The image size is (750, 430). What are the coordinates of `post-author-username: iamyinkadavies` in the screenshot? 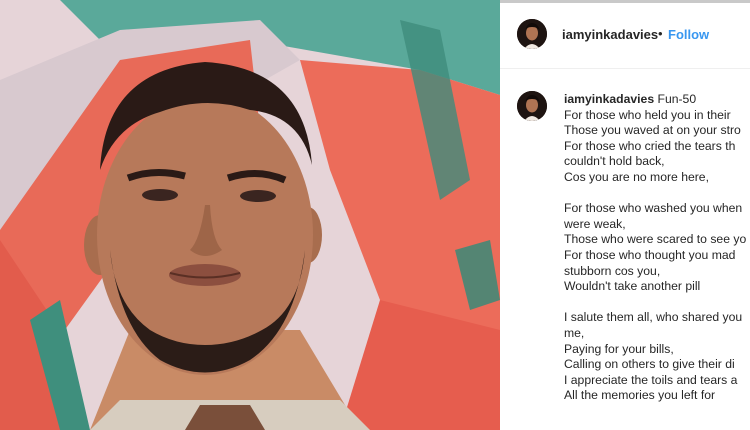 It's located at (610, 34).